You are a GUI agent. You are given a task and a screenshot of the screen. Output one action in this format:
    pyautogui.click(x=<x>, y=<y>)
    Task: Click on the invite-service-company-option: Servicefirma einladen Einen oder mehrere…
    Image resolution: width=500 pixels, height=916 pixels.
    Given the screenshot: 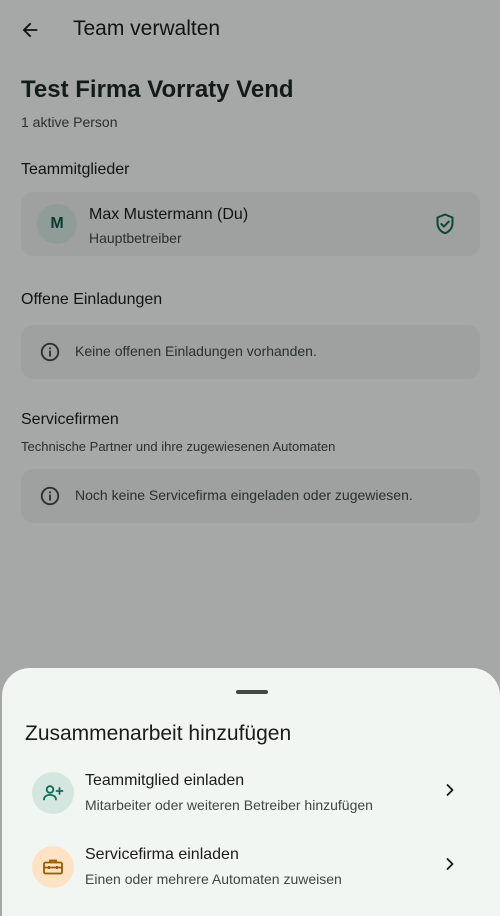 What is the action you would take?
    pyautogui.click(x=251, y=868)
    